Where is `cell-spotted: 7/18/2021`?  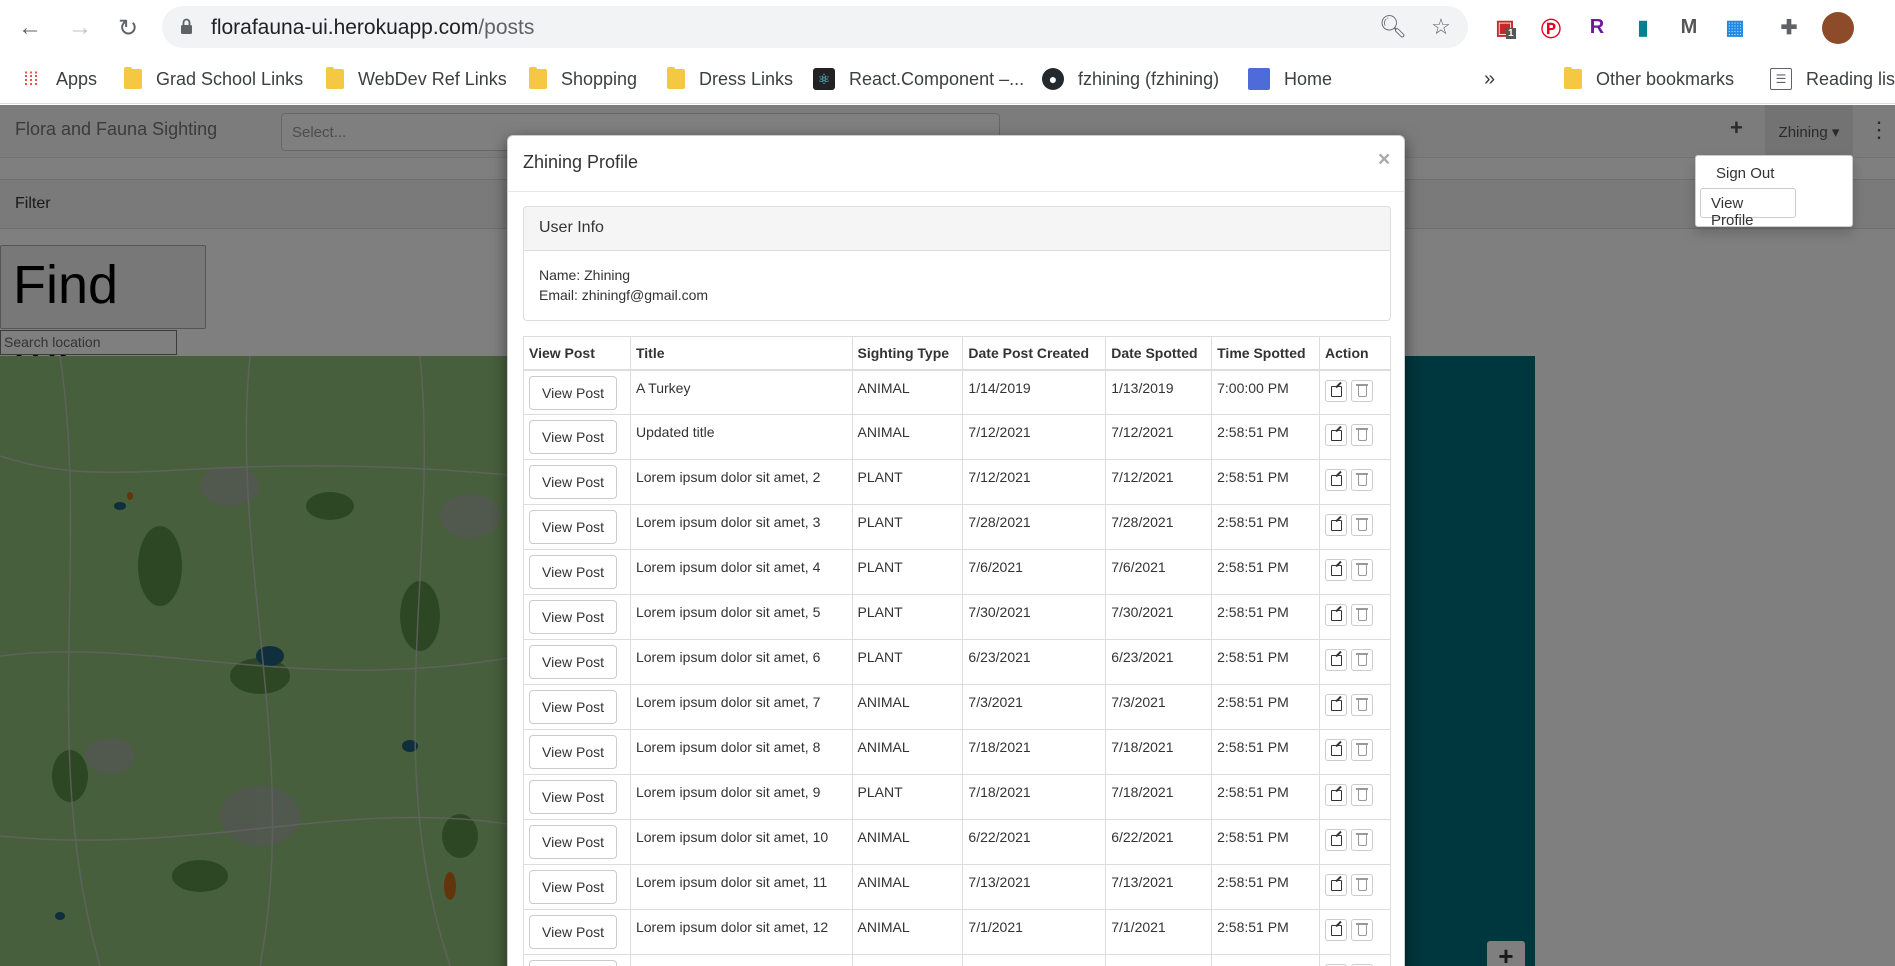
cell-spotted: 7/18/2021 is located at coordinates (1159, 752).